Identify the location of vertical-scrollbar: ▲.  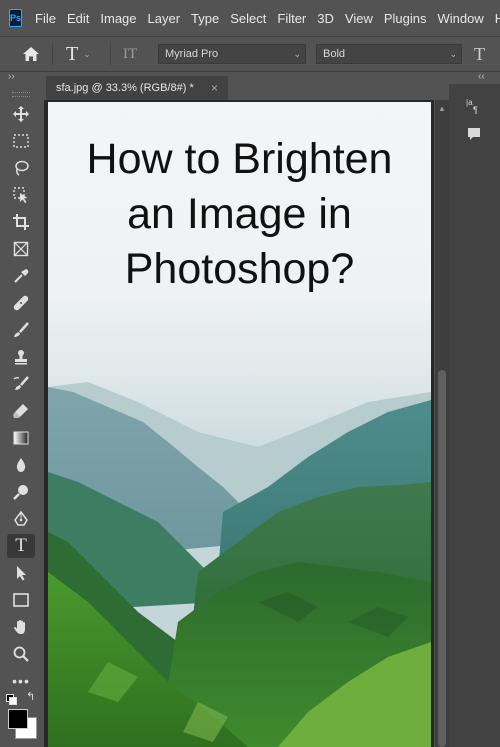
(442, 423).